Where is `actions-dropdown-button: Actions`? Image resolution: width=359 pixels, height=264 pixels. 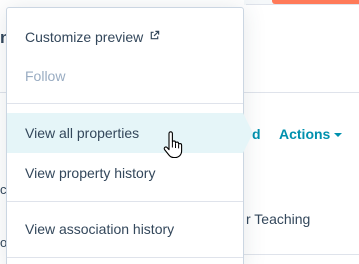 actions-dropdown-button: Actions is located at coordinates (311, 134).